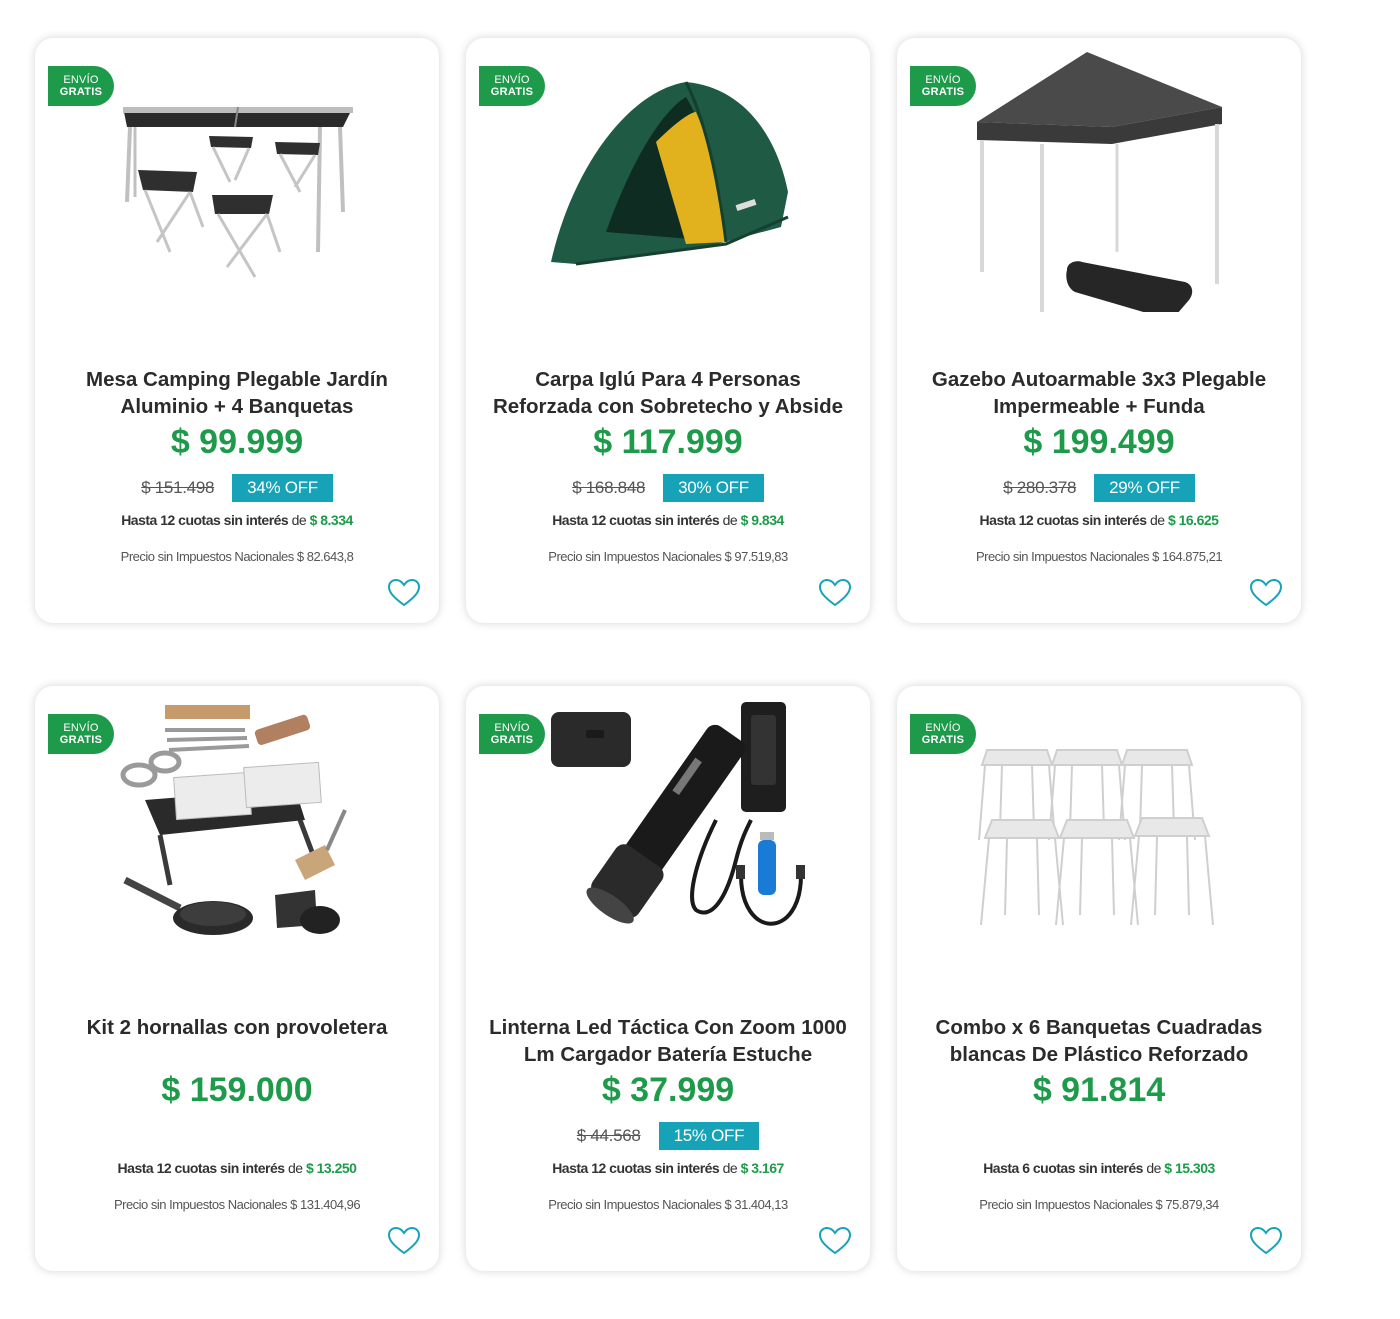 The image size is (1400, 1319). What do you see at coordinates (1099, 442) in the screenshot?
I see `product-price: $ 199.499` at bounding box center [1099, 442].